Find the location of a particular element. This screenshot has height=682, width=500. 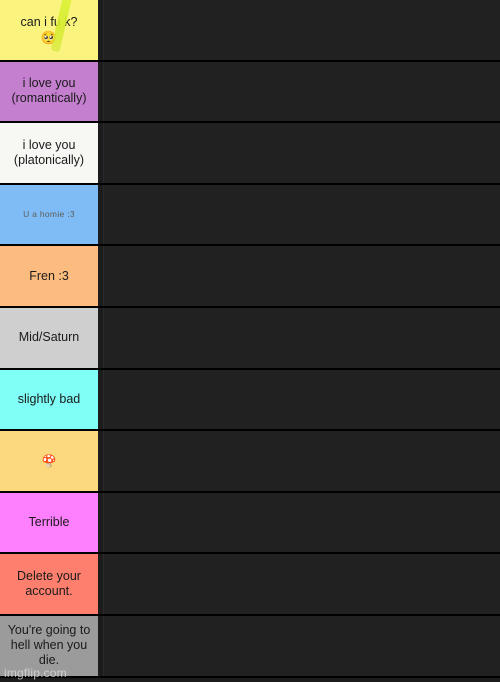

tier-label-text: Fren :3 is located at coordinates (49, 275).